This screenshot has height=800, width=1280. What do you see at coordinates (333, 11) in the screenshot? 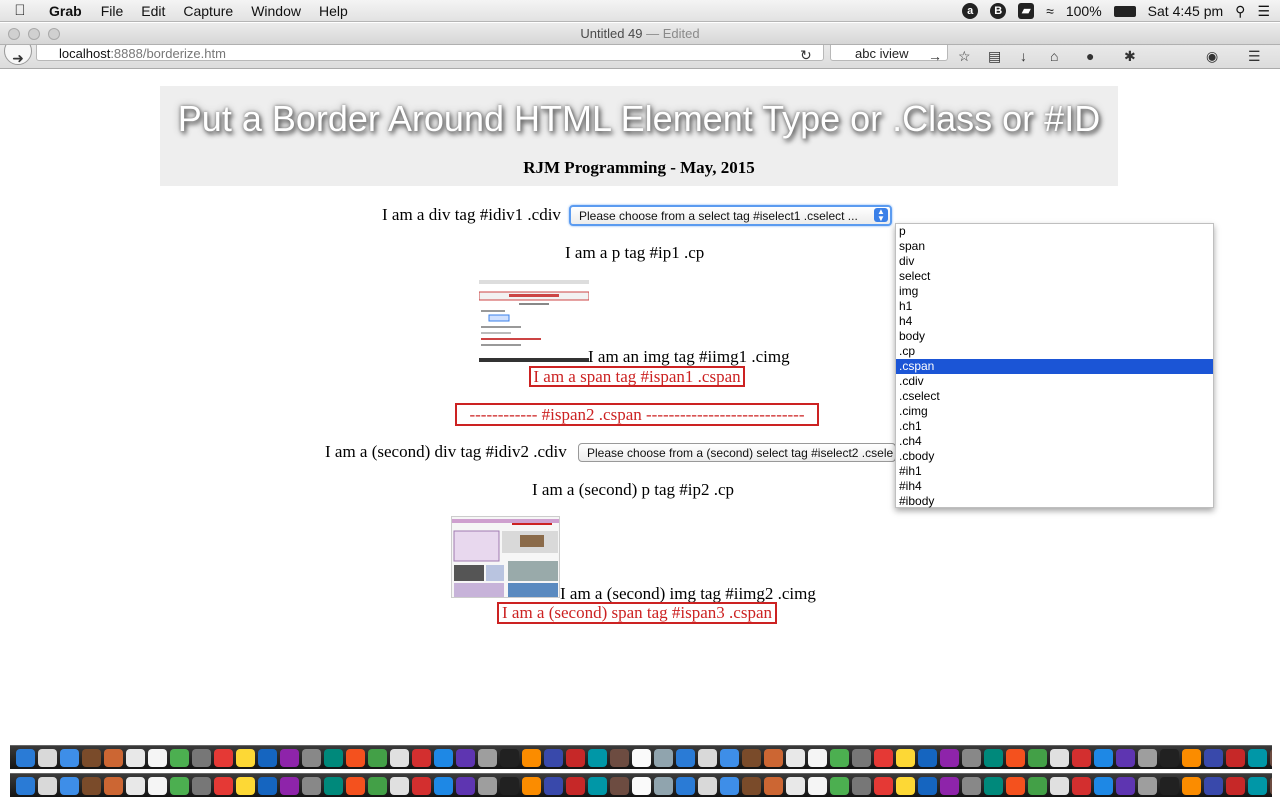
I see `menu-help: Help` at bounding box center [333, 11].